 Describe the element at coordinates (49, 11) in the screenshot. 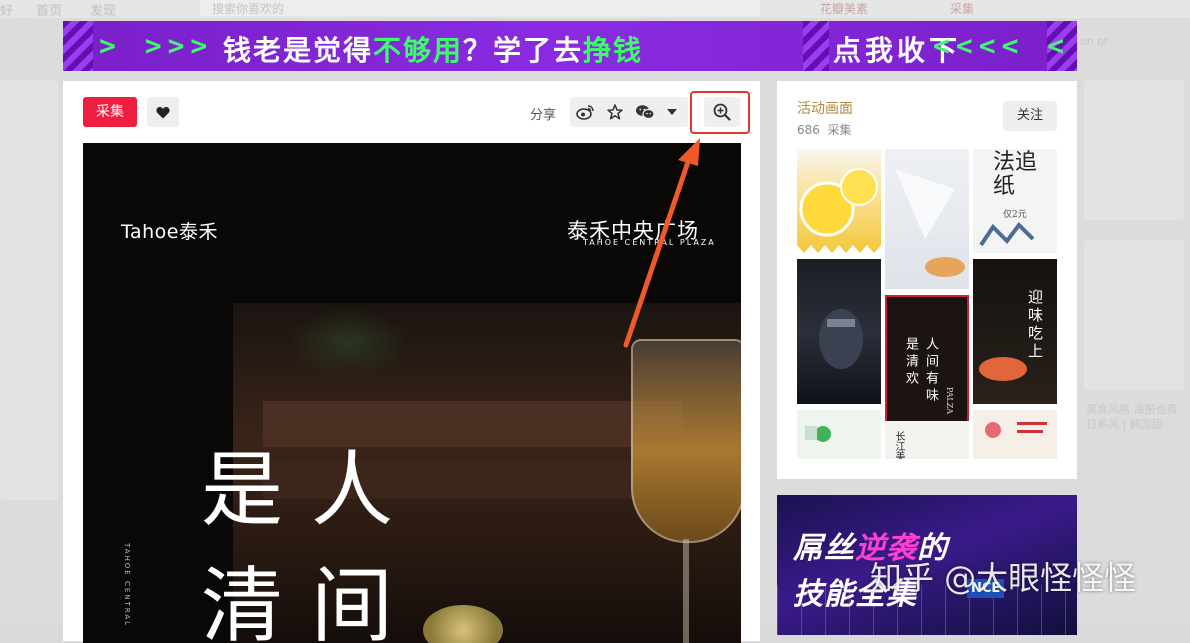

I see `bg-nav-2: 首页` at that location.